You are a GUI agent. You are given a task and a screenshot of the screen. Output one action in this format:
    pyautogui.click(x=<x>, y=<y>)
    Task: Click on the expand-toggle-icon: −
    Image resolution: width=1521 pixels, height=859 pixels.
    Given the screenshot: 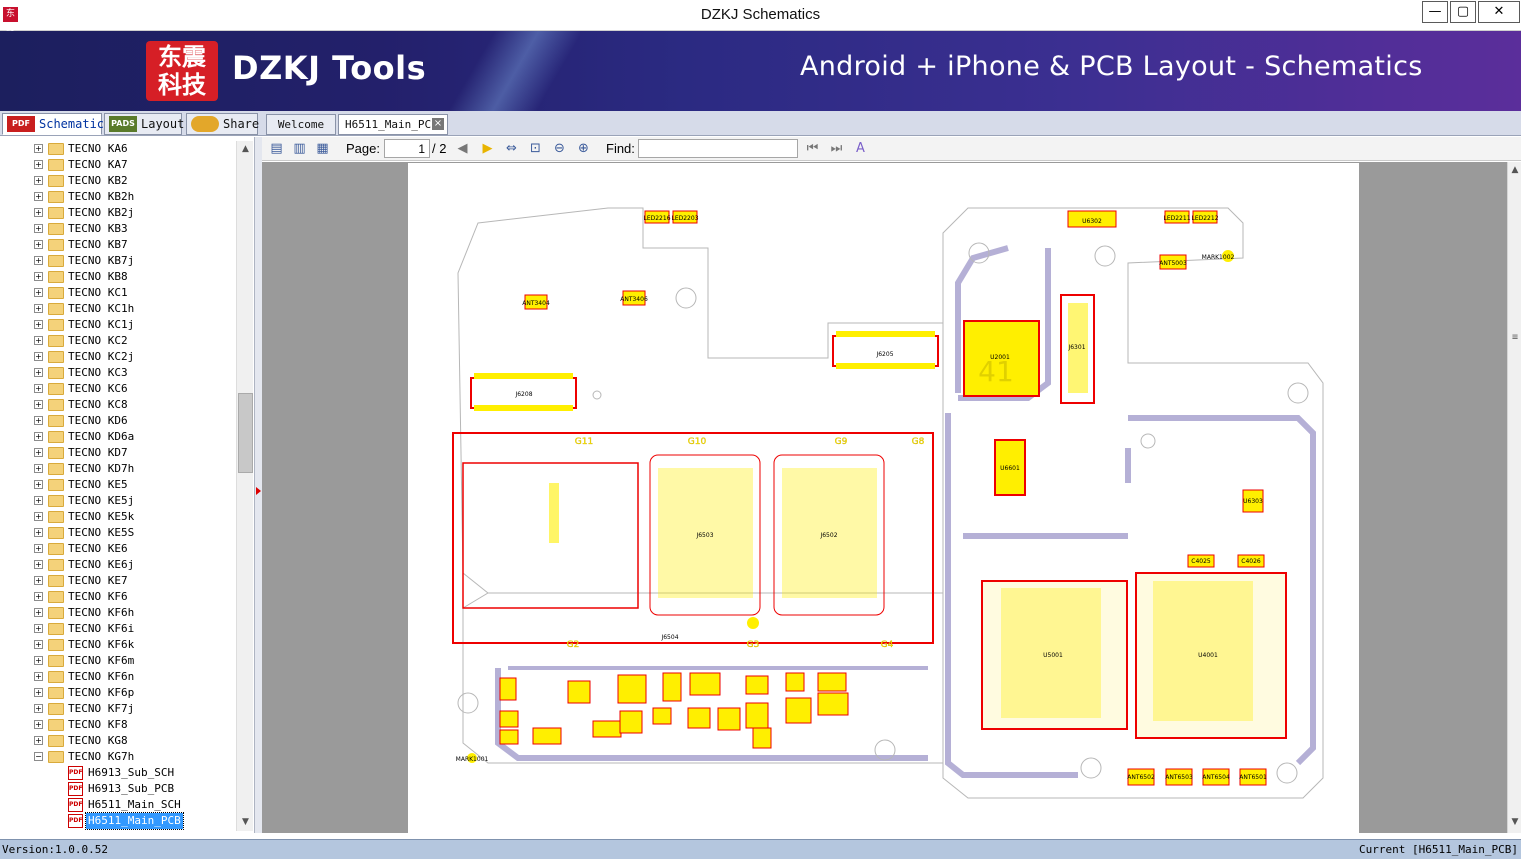 What is the action you would take?
    pyautogui.click(x=38, y=756)
    